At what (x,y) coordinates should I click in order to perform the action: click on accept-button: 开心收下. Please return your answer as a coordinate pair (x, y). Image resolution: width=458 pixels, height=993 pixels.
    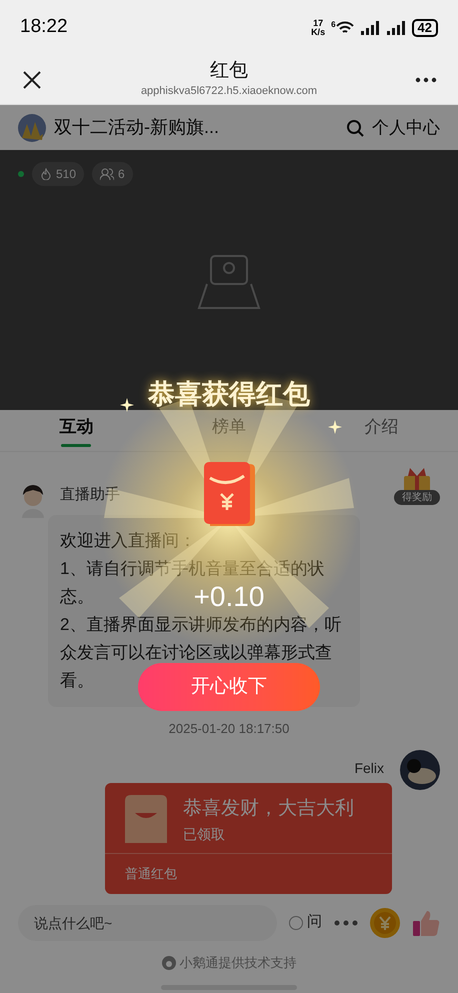
    Looking at the image, I should click on (229, 687).